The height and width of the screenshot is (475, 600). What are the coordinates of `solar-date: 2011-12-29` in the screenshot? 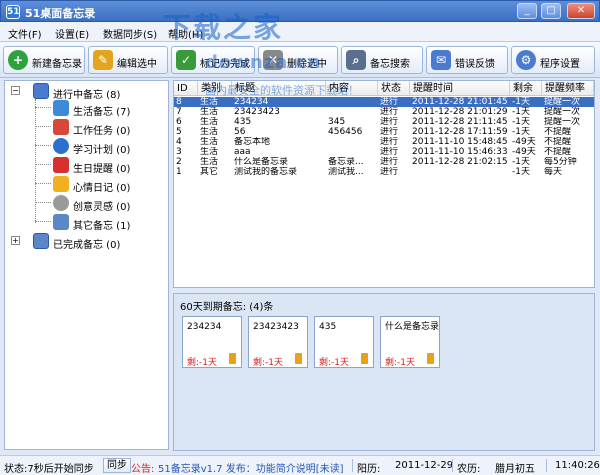 It's located at (424, 465).